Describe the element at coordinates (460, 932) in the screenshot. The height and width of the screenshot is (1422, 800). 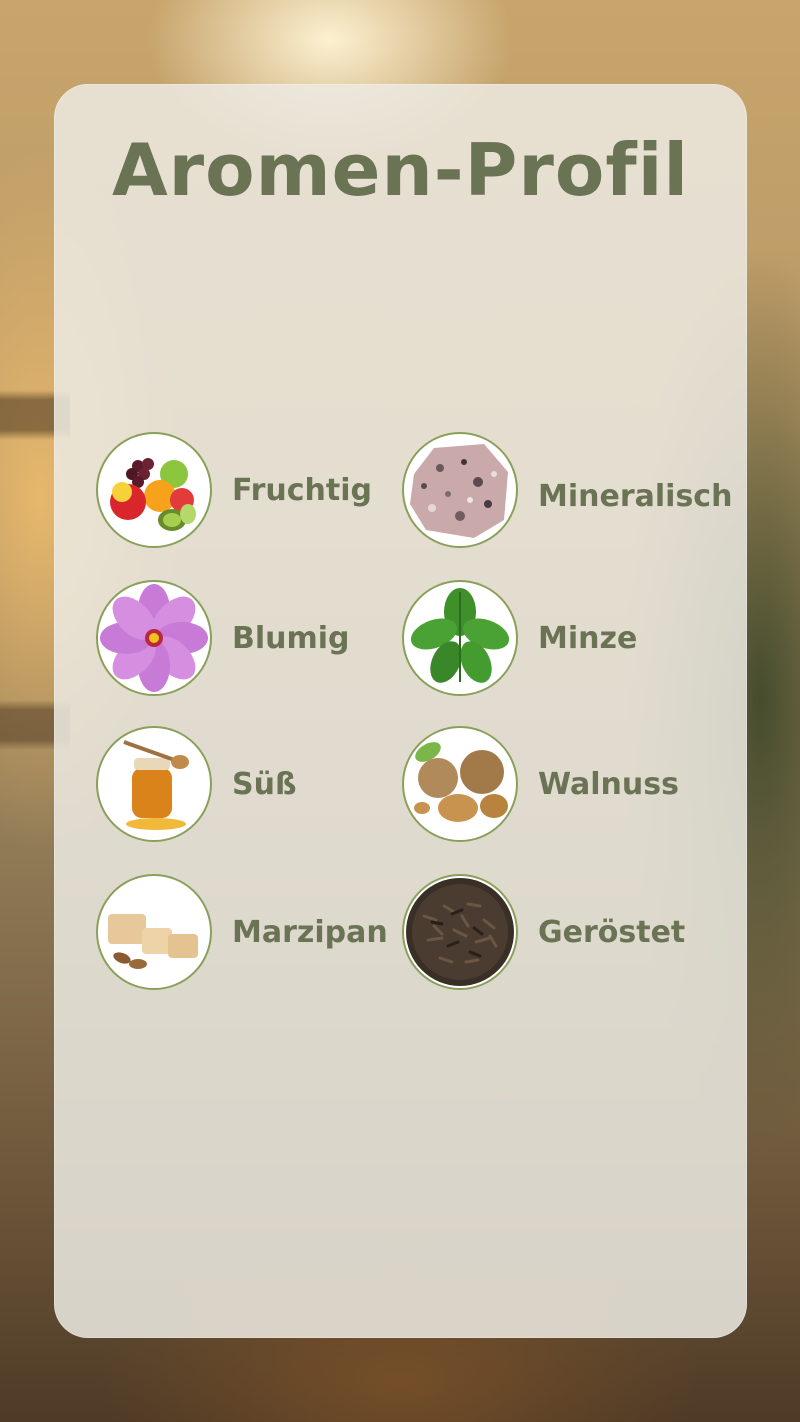
I see `roasted-icon` at that location.